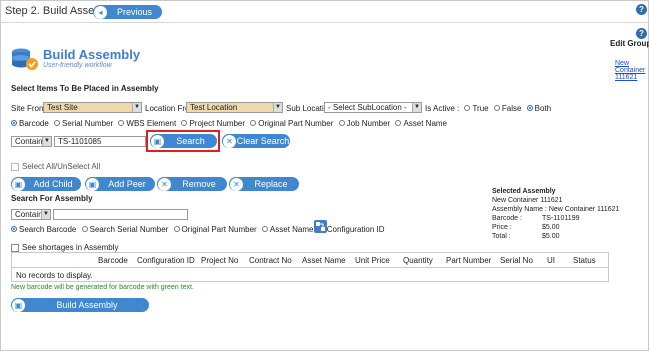 This screenshot has height=351, width=649. What do you see at coordinates (516, 260) in the screenshot?
I see `col-serial-no: Serial No` at bounding box center [516, 260].